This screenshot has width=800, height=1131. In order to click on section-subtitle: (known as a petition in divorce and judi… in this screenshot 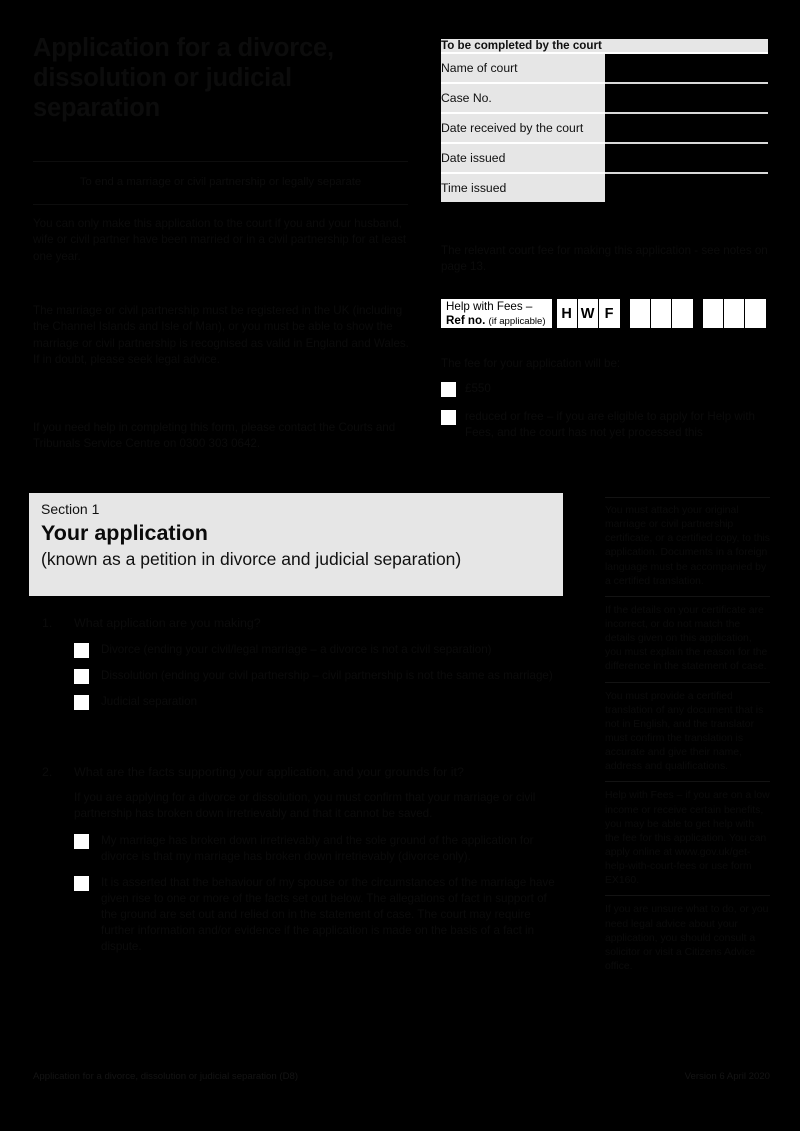, I will do `click(251, 559)`.